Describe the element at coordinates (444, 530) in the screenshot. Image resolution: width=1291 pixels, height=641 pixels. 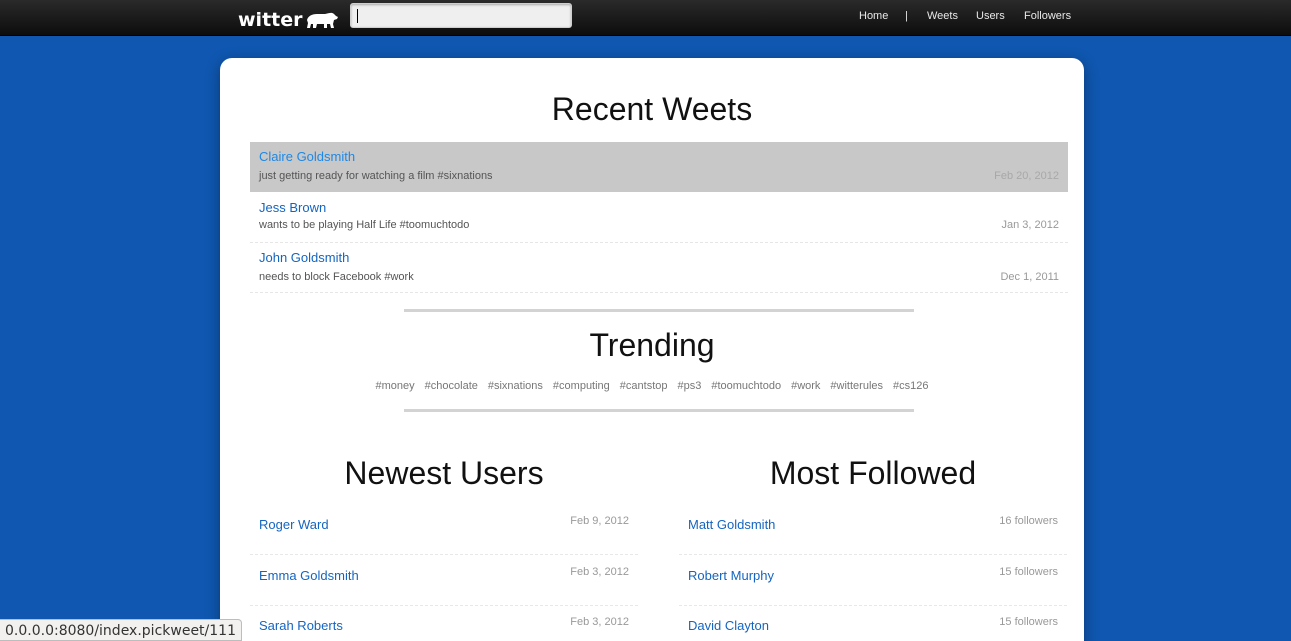
I see `user-row: Roger Ward Feb 9, 2012` at that location.